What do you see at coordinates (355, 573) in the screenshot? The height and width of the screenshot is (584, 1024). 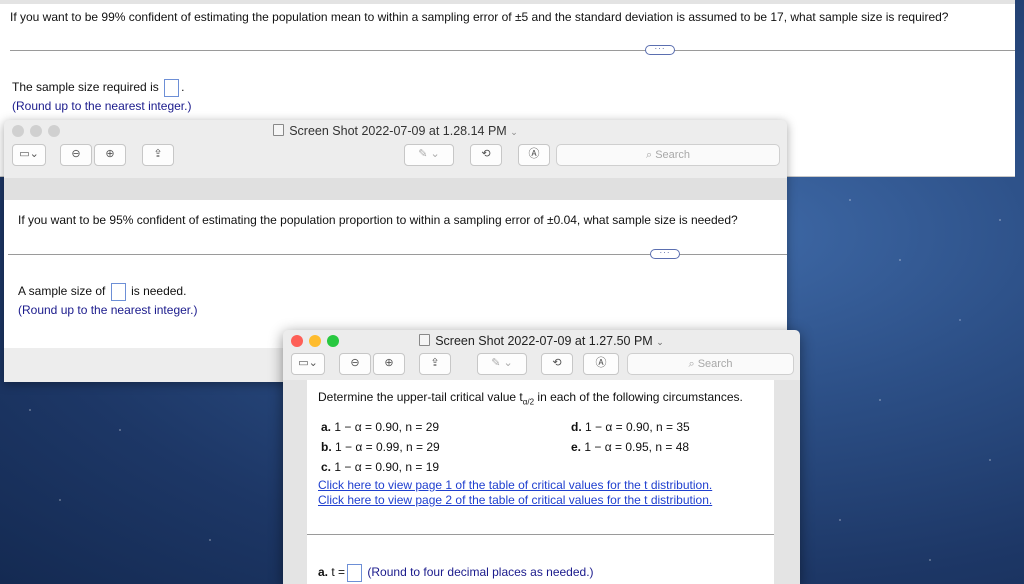 I see `t-value-input` at bounding box center [355, 573].